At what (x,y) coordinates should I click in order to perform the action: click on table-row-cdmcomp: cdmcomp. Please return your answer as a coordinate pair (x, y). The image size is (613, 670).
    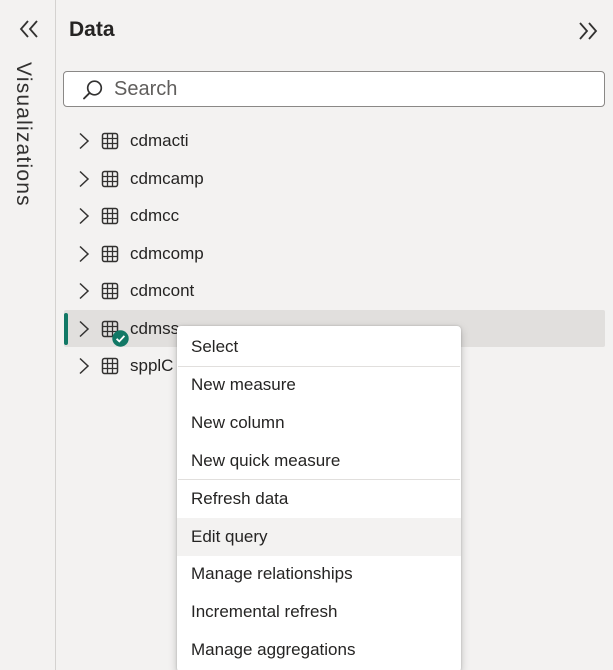
    Looking at the image, I should click on (335, 254).